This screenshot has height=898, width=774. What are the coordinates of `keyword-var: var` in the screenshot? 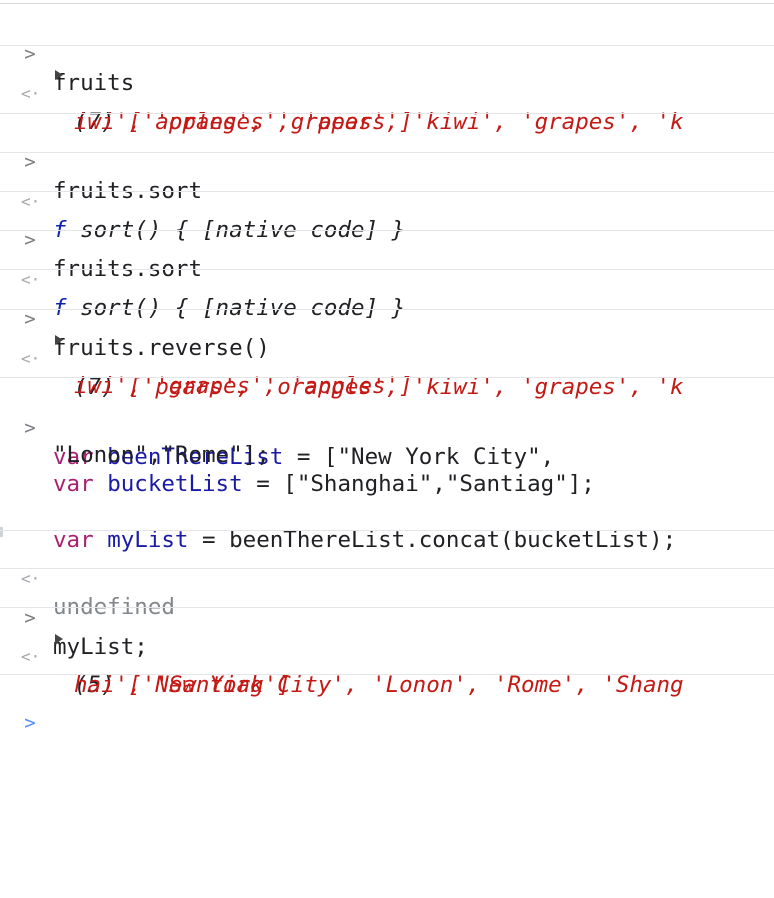 It's located at (73, 484).